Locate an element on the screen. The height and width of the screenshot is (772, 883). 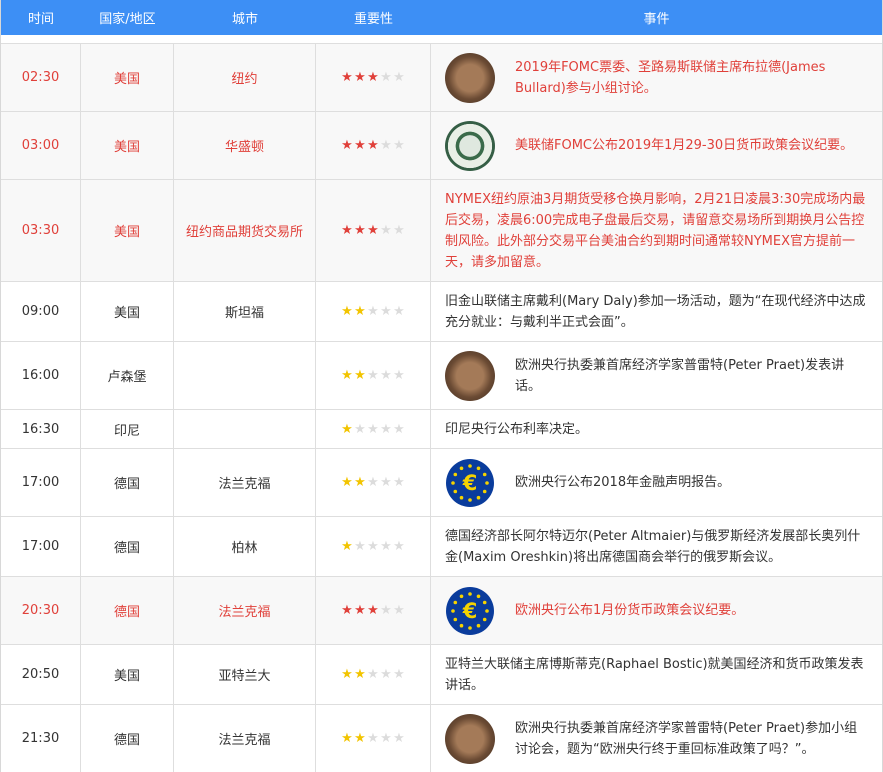
event-cell: € 欧洲央行公布2018年金融声明报告。 is located at coordinates (656, 482).